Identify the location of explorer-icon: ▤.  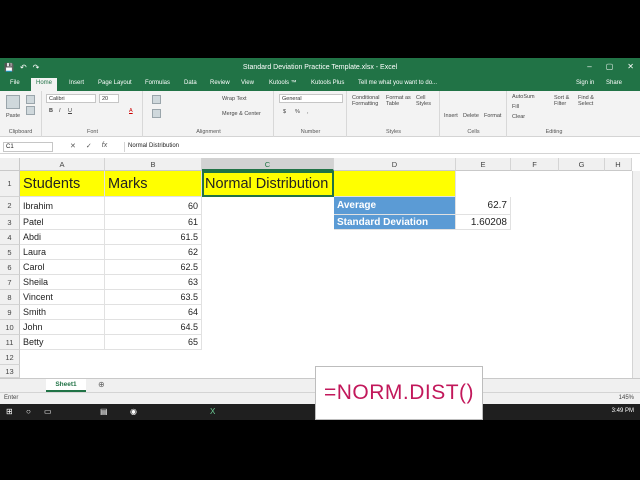
(104, 411).